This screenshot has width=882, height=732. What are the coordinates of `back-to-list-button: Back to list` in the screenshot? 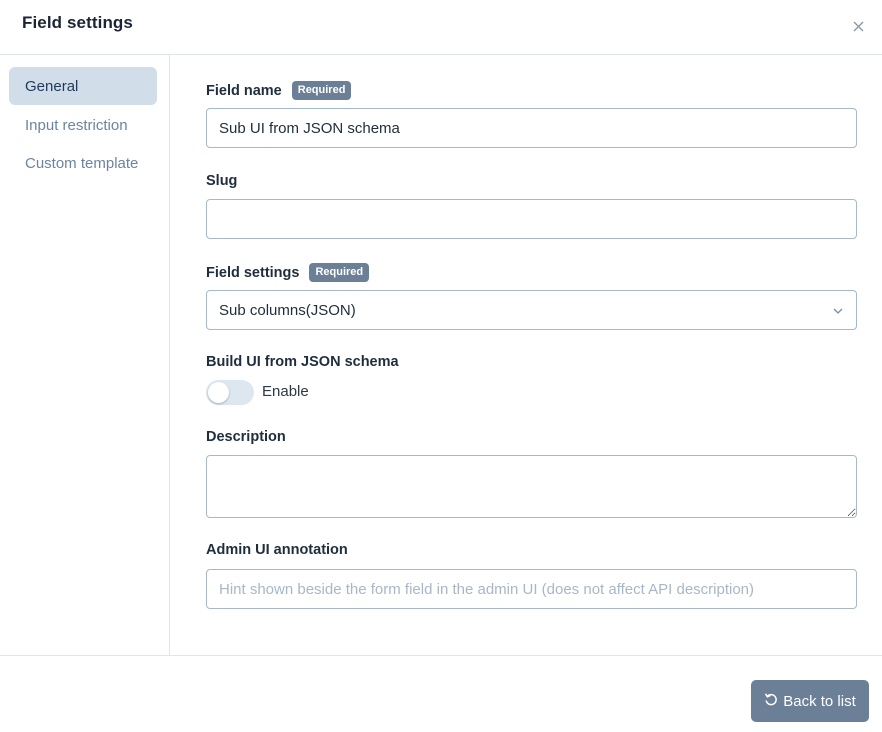 It's located at (810, 701).